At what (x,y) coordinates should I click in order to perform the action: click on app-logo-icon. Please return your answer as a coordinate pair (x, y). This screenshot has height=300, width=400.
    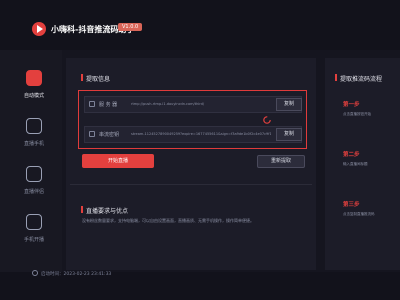
    Looking at the image, I should click on (39, 29).